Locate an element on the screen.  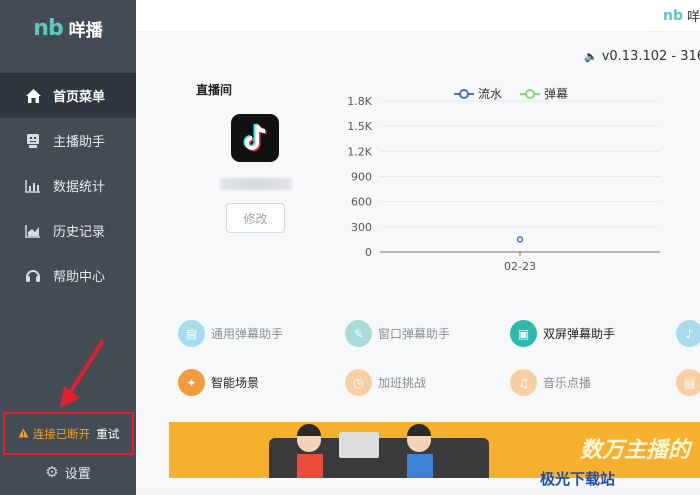
y-tick-label: 0 is located at coordinates (368, 252).